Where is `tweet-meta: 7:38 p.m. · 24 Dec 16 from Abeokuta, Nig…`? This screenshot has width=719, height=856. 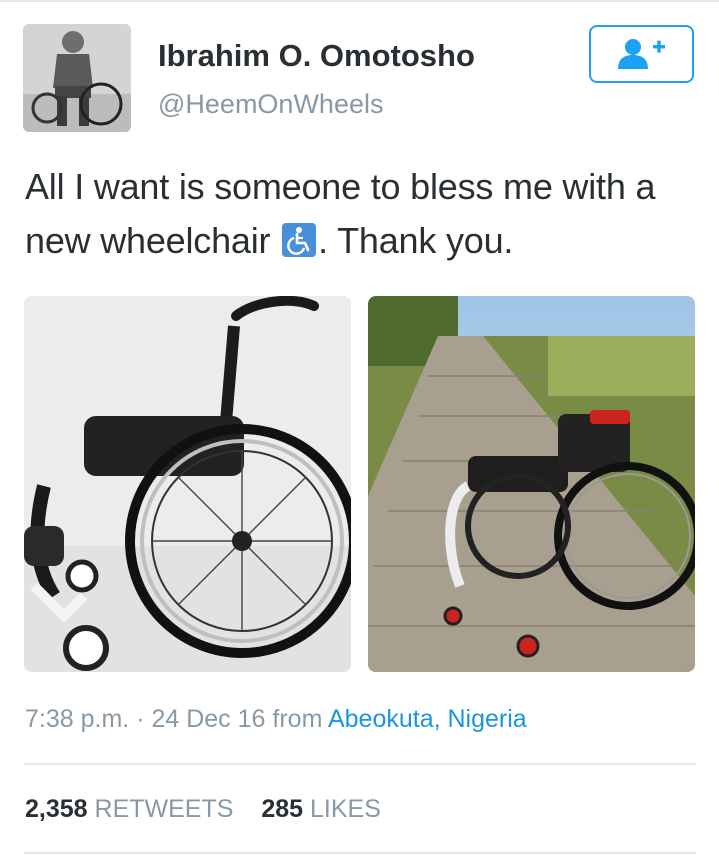 tweet-meta: 7:38 p.m. · 24 Dec 16 from Abeokuta, Nig… is located at coordinates (276, 719).